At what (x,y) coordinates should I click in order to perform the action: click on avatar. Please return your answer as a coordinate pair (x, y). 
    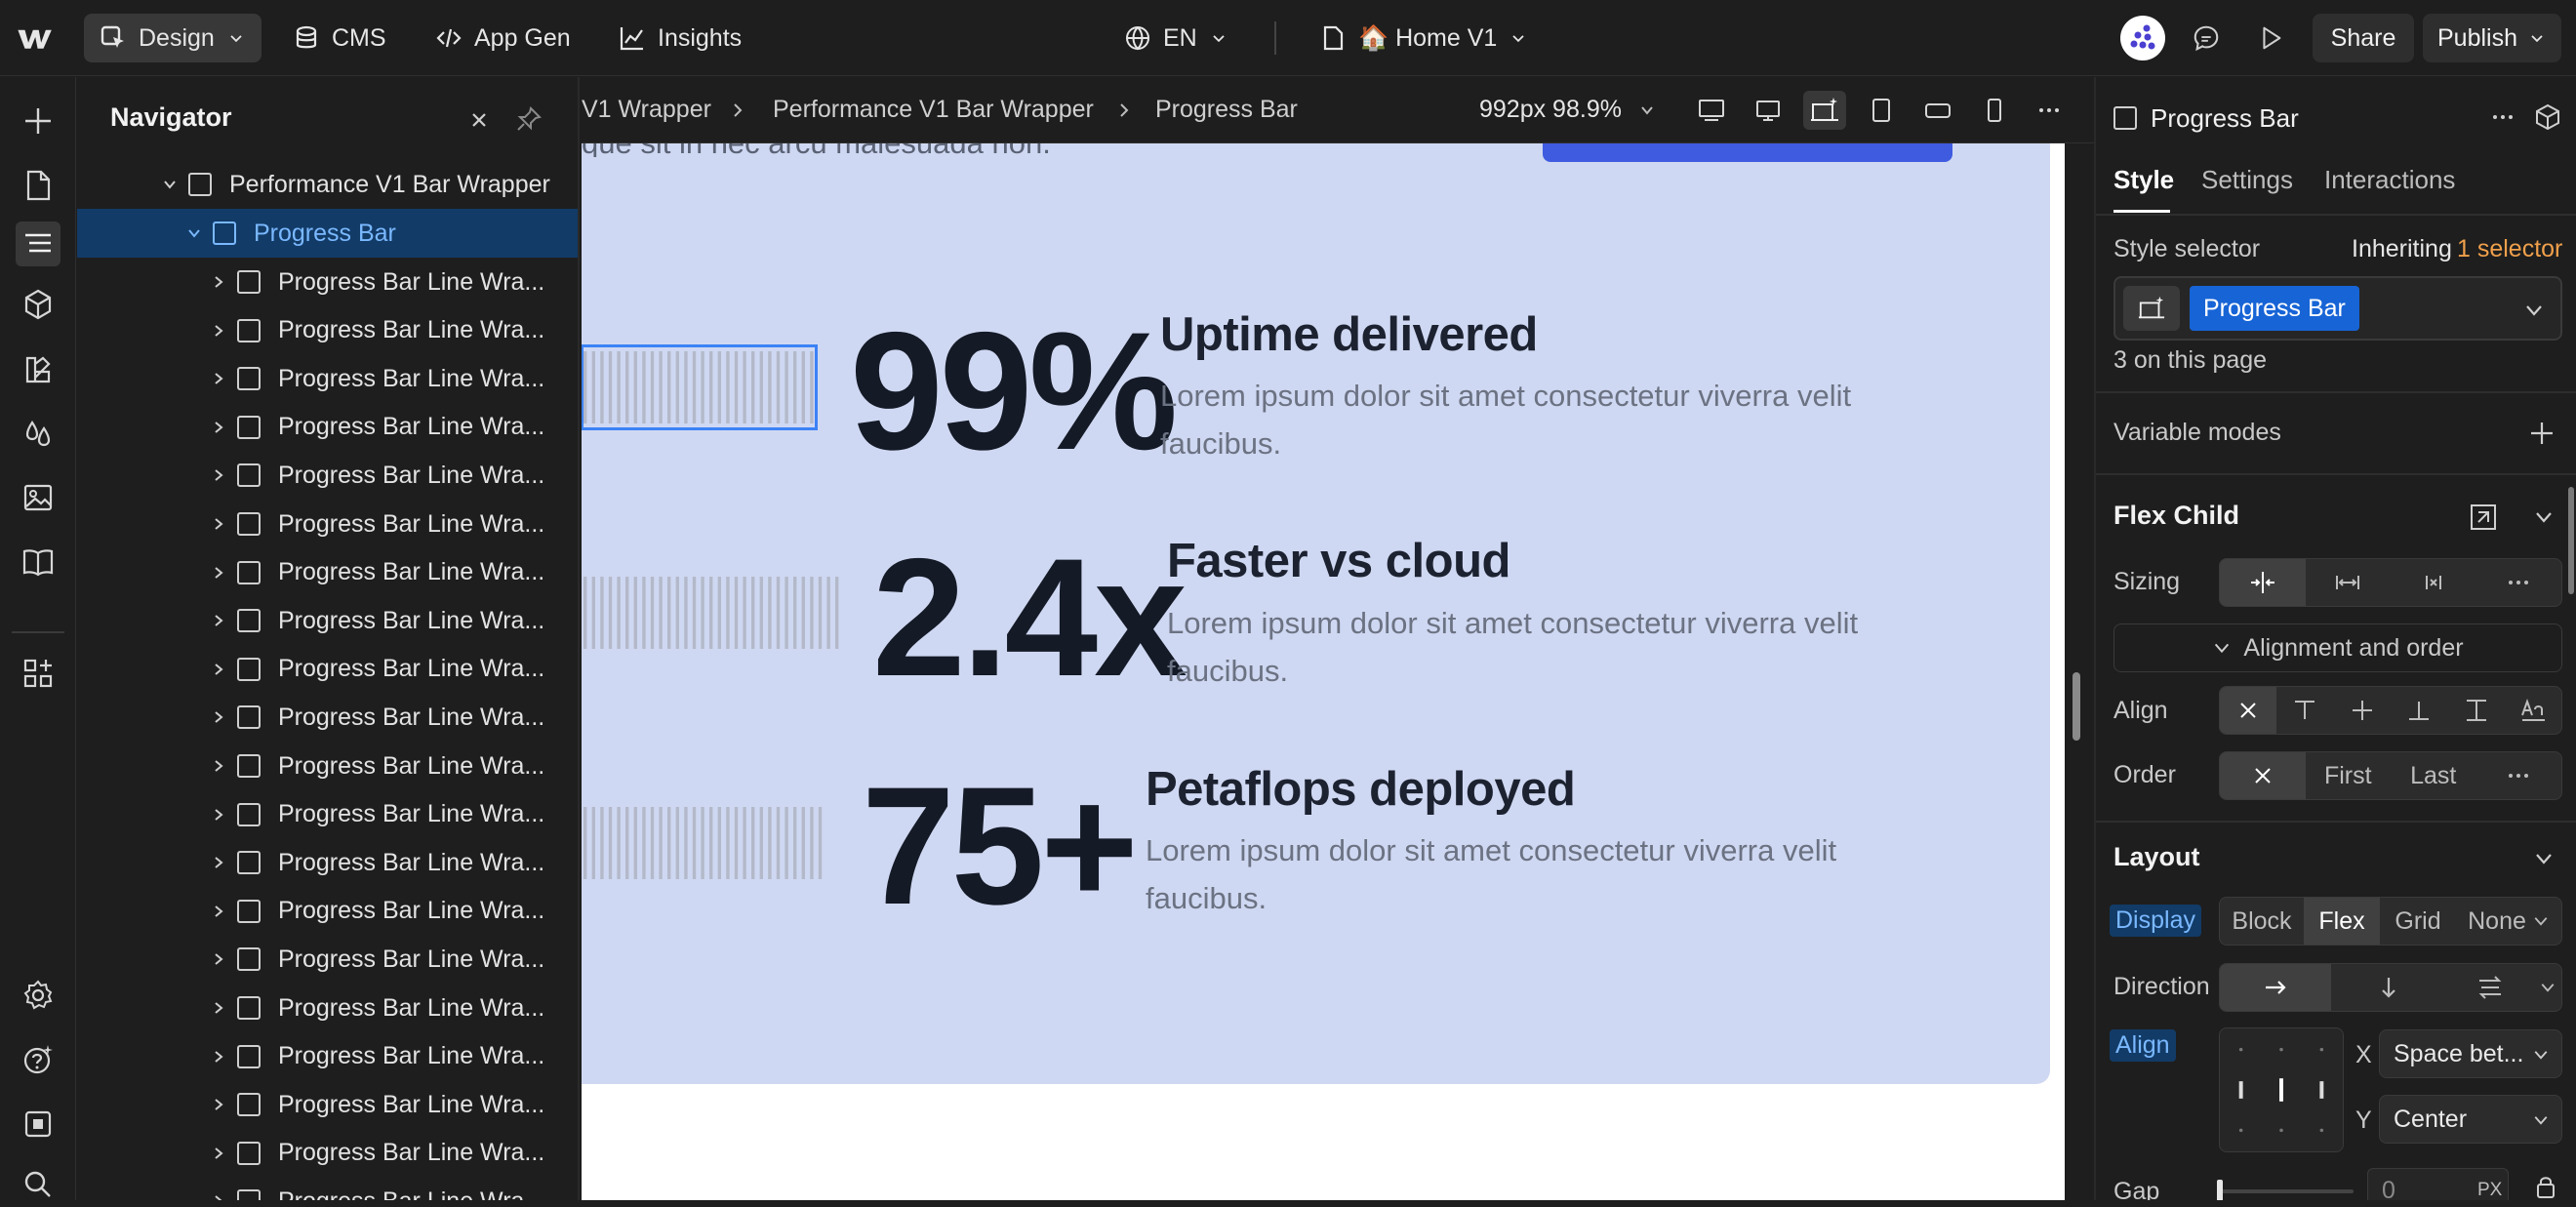
    Looking at the image, I should click on (2142, 38).